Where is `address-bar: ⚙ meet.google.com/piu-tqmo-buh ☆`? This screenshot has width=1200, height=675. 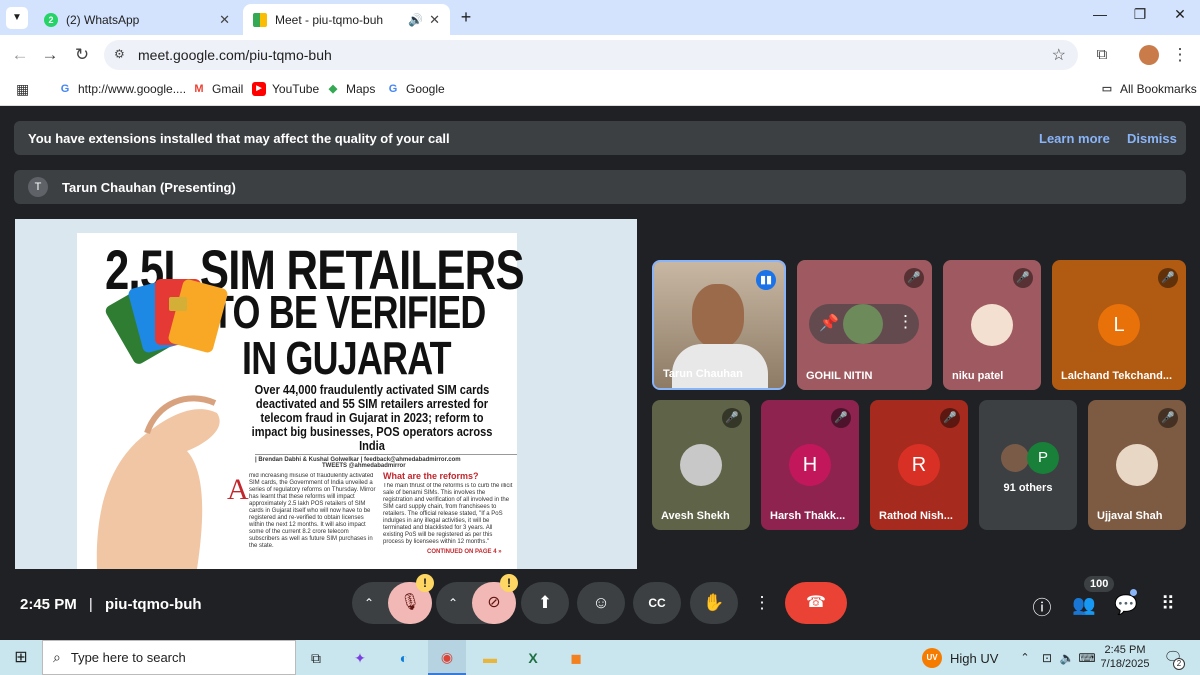
address-bar: ⚙ meet.google.com/piu-tqmo-buh ☆ is located at coordinates (591, 55).